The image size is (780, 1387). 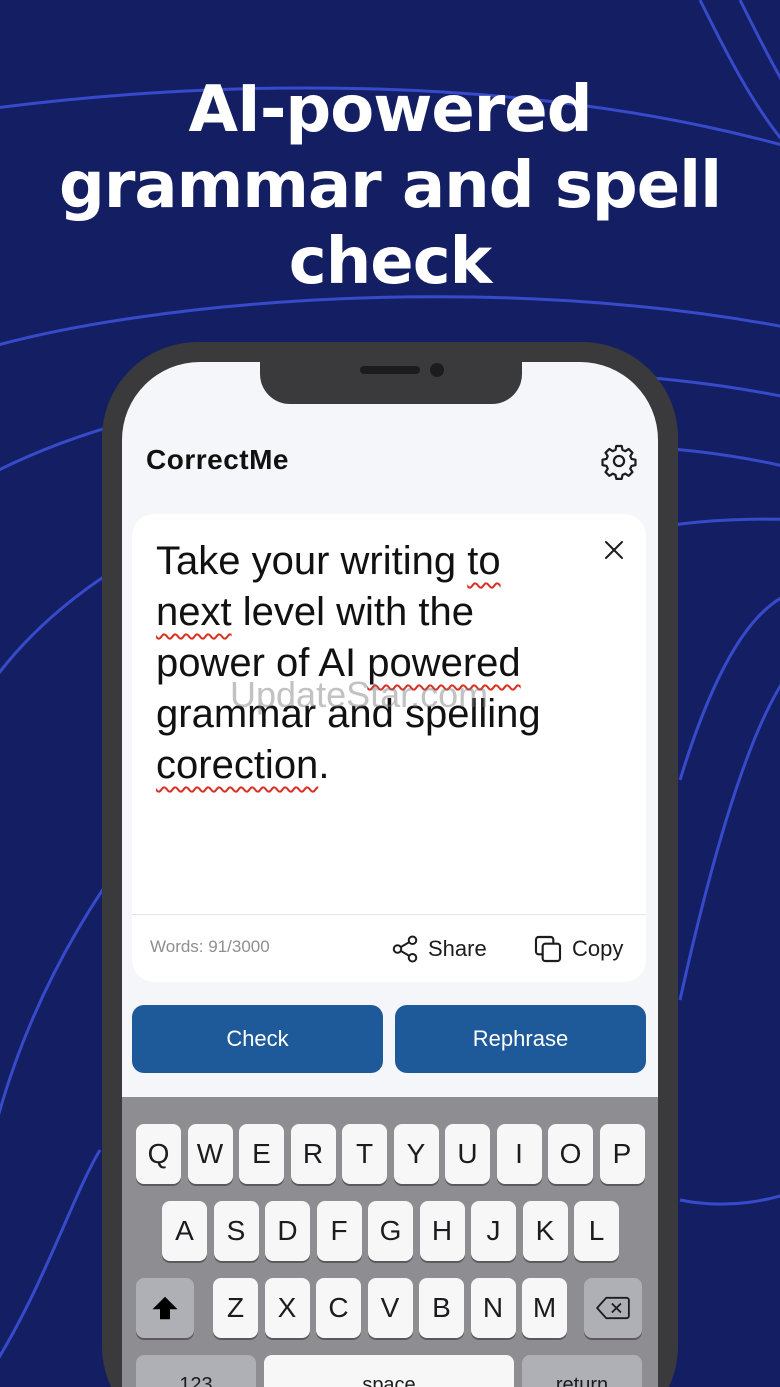 I want to click on backspace-icon, so click(x=613, y=1308).